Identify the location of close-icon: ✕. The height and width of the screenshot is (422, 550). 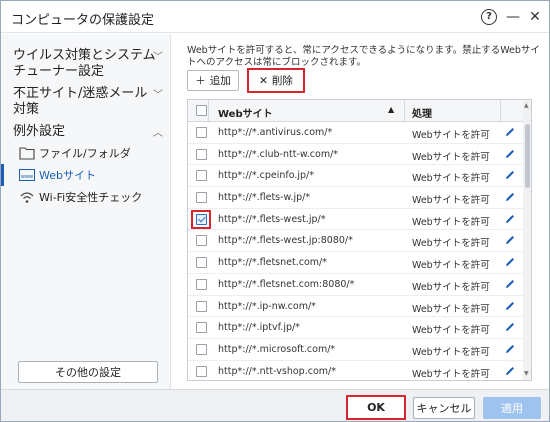
(535, 17).